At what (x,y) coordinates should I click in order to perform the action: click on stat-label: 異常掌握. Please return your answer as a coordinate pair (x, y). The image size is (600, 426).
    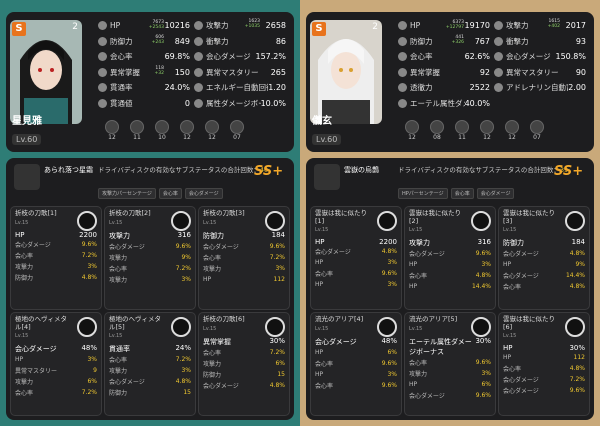
    Looking at the image, I should click on (425, 72).